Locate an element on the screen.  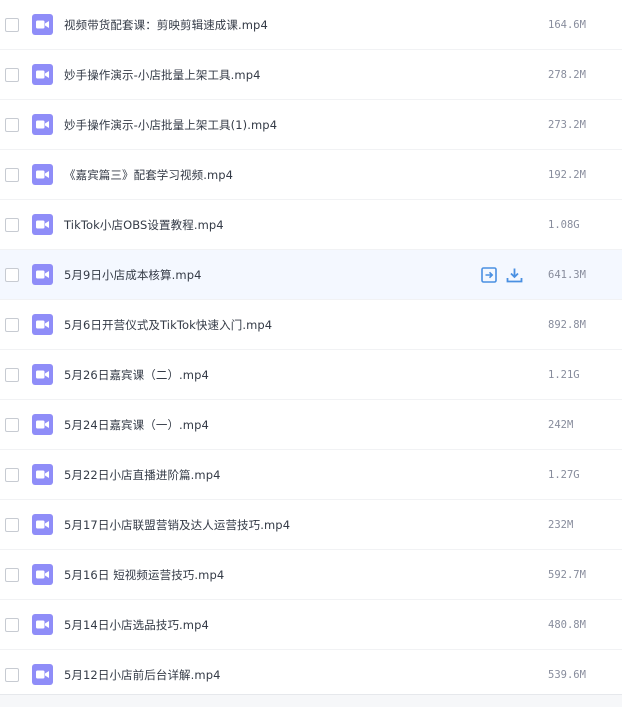
file-row: 5月6日开营仪式及TikTok快速入门.mp4 892.8M is located at coordinates (311, 325).